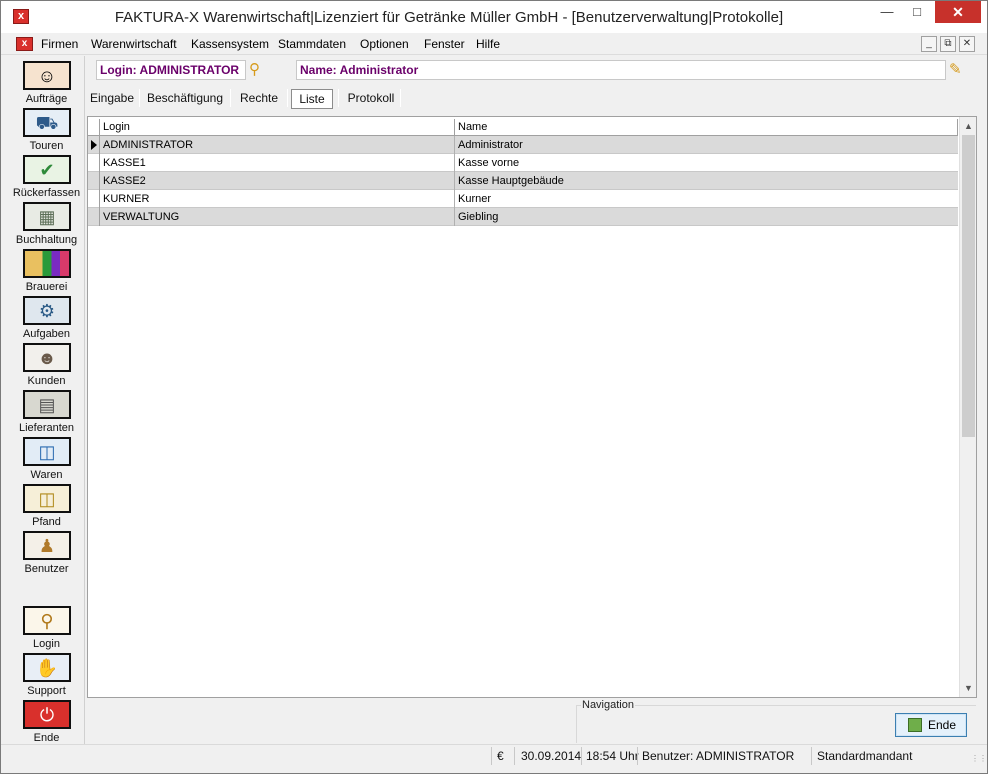 The image size is (988, 774). What do you see at coordinates (94, 145) in the screenshot?
I see `current-row-arrow-icon` at bounding box center [94, 145].